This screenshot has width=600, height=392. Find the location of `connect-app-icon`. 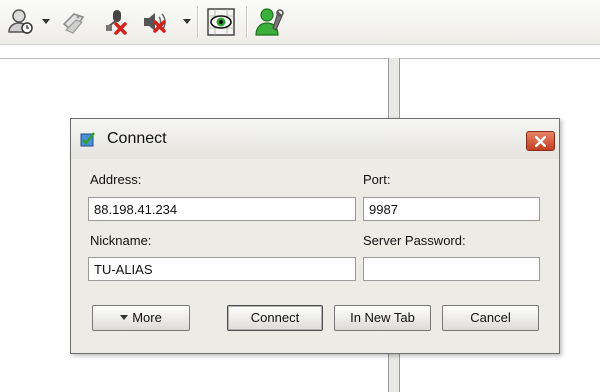

connect-app-icon is located at coordinates (88, 139).